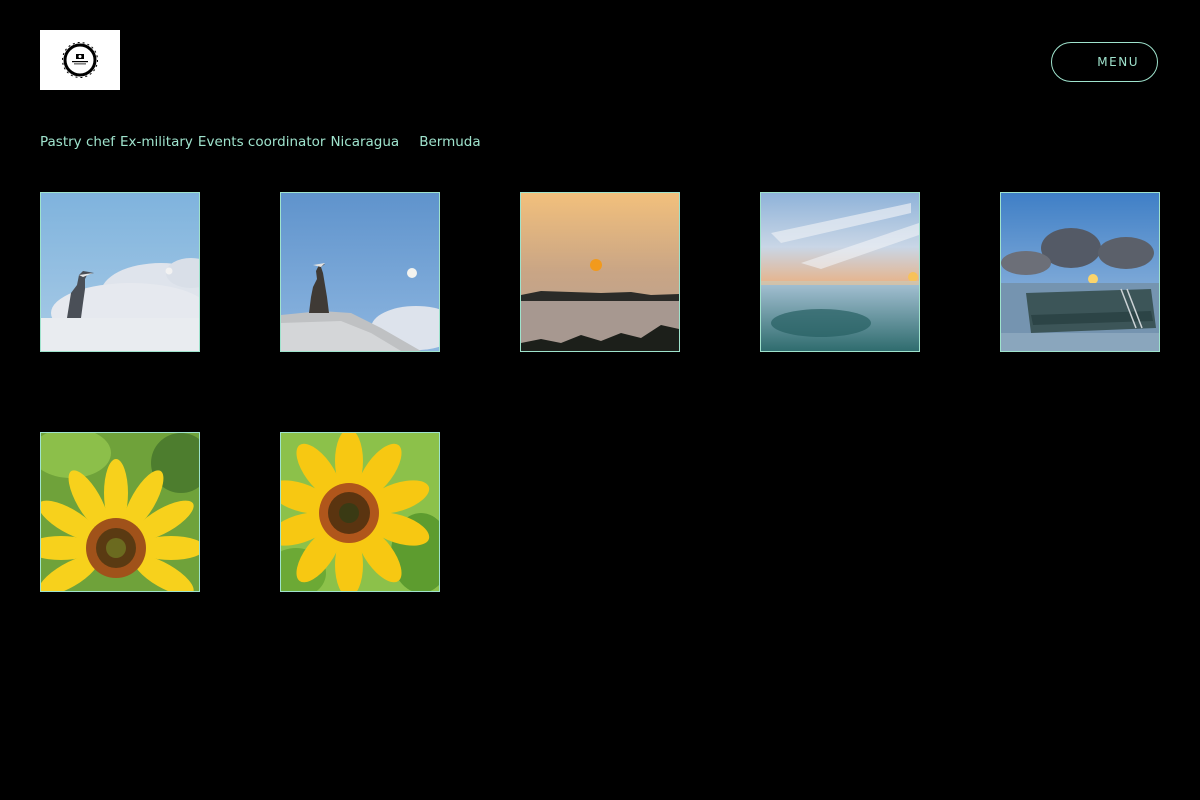 This screenshot has height=800, width=1200. I want to click on gallery-thumb-heron-clouds, so click(120, 272).